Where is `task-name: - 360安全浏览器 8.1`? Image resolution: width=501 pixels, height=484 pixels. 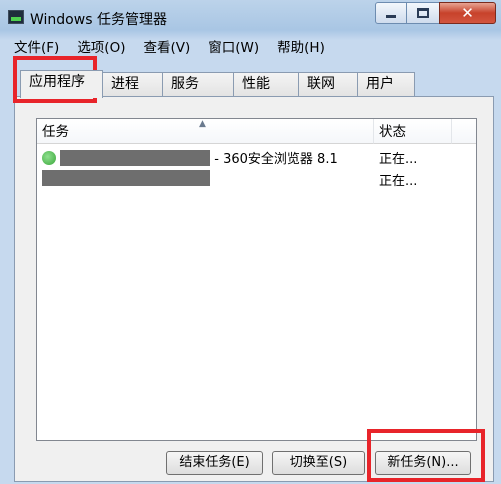 task-name: - 360安全浏览器 8.1 is located at coordinates (206, 157).